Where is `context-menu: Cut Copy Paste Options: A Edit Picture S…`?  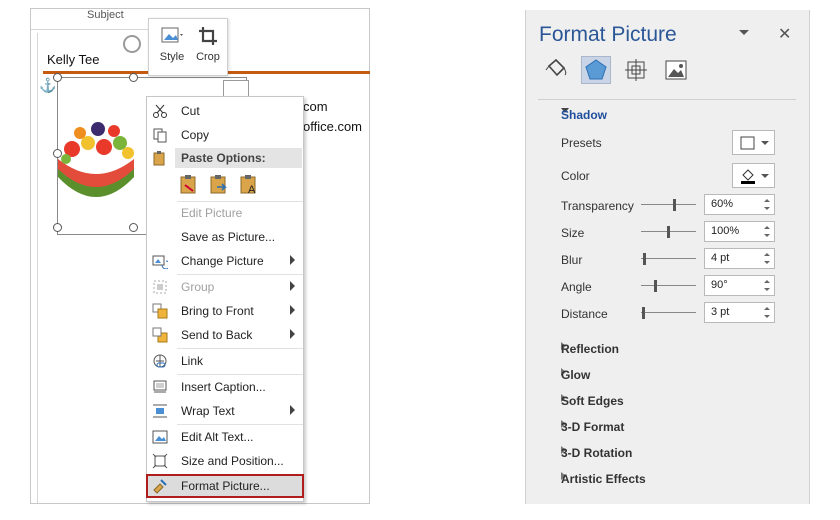
context-menu: Cut Copy Paste Options: A Edit Picture S… is located at coordinates (225, 299).